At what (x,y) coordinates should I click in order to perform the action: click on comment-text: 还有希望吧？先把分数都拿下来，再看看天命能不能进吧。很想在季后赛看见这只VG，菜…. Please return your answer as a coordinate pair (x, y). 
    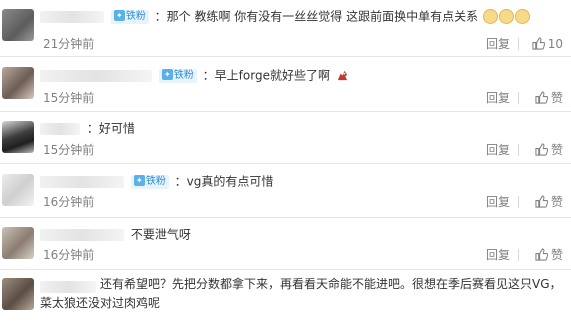
    Looking at the image, I should click on (301, 293).